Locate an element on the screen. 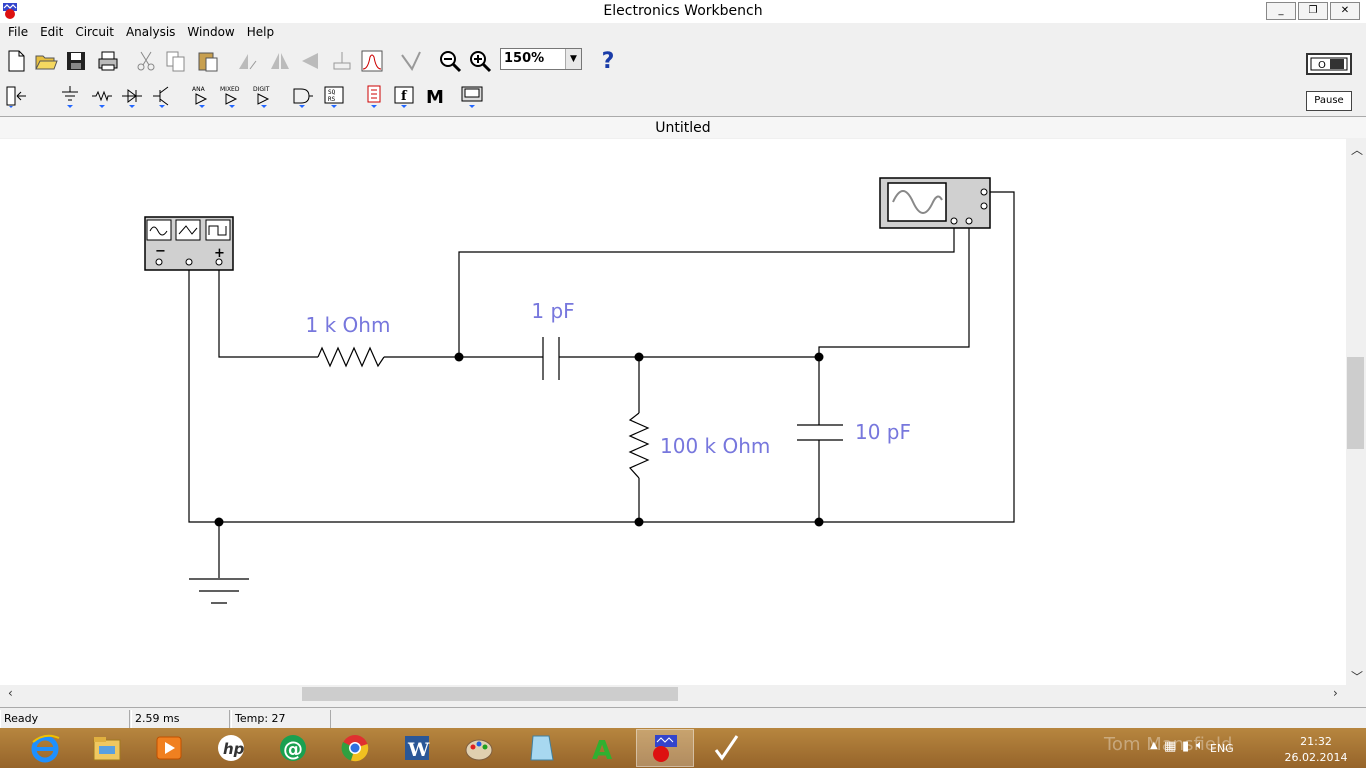 The height and width of the screenshot is (768, 1366). rotate-icon is located at coordinates (248, 61).